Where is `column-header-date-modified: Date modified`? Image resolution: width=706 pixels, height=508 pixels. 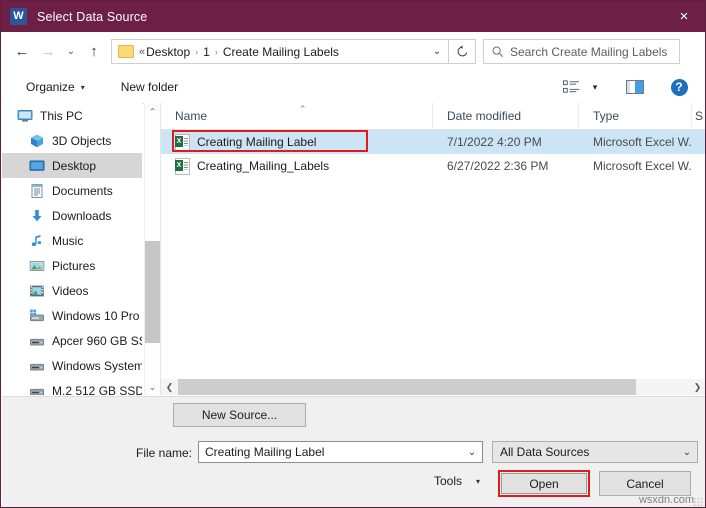 column-header-date-modified: Date modified is located at coordinates (506, 116).